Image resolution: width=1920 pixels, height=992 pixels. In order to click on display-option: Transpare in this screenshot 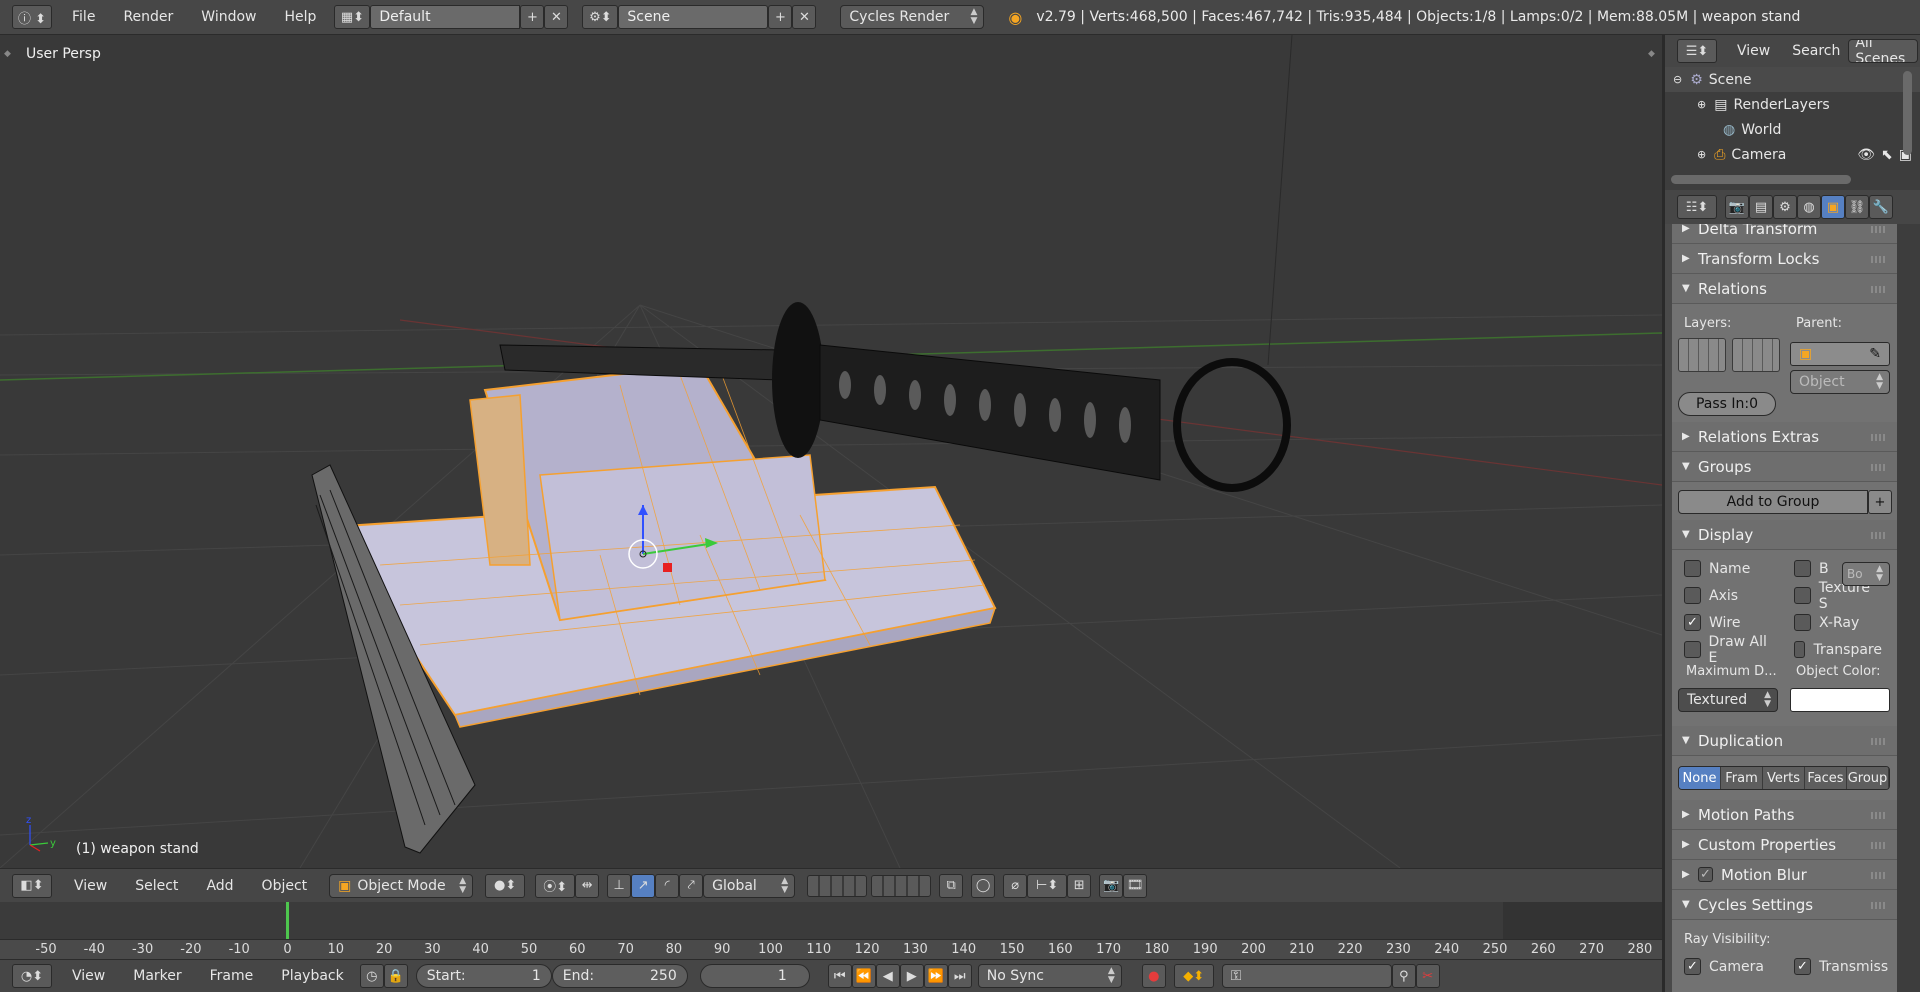, I will do `click(1838, 649)`.